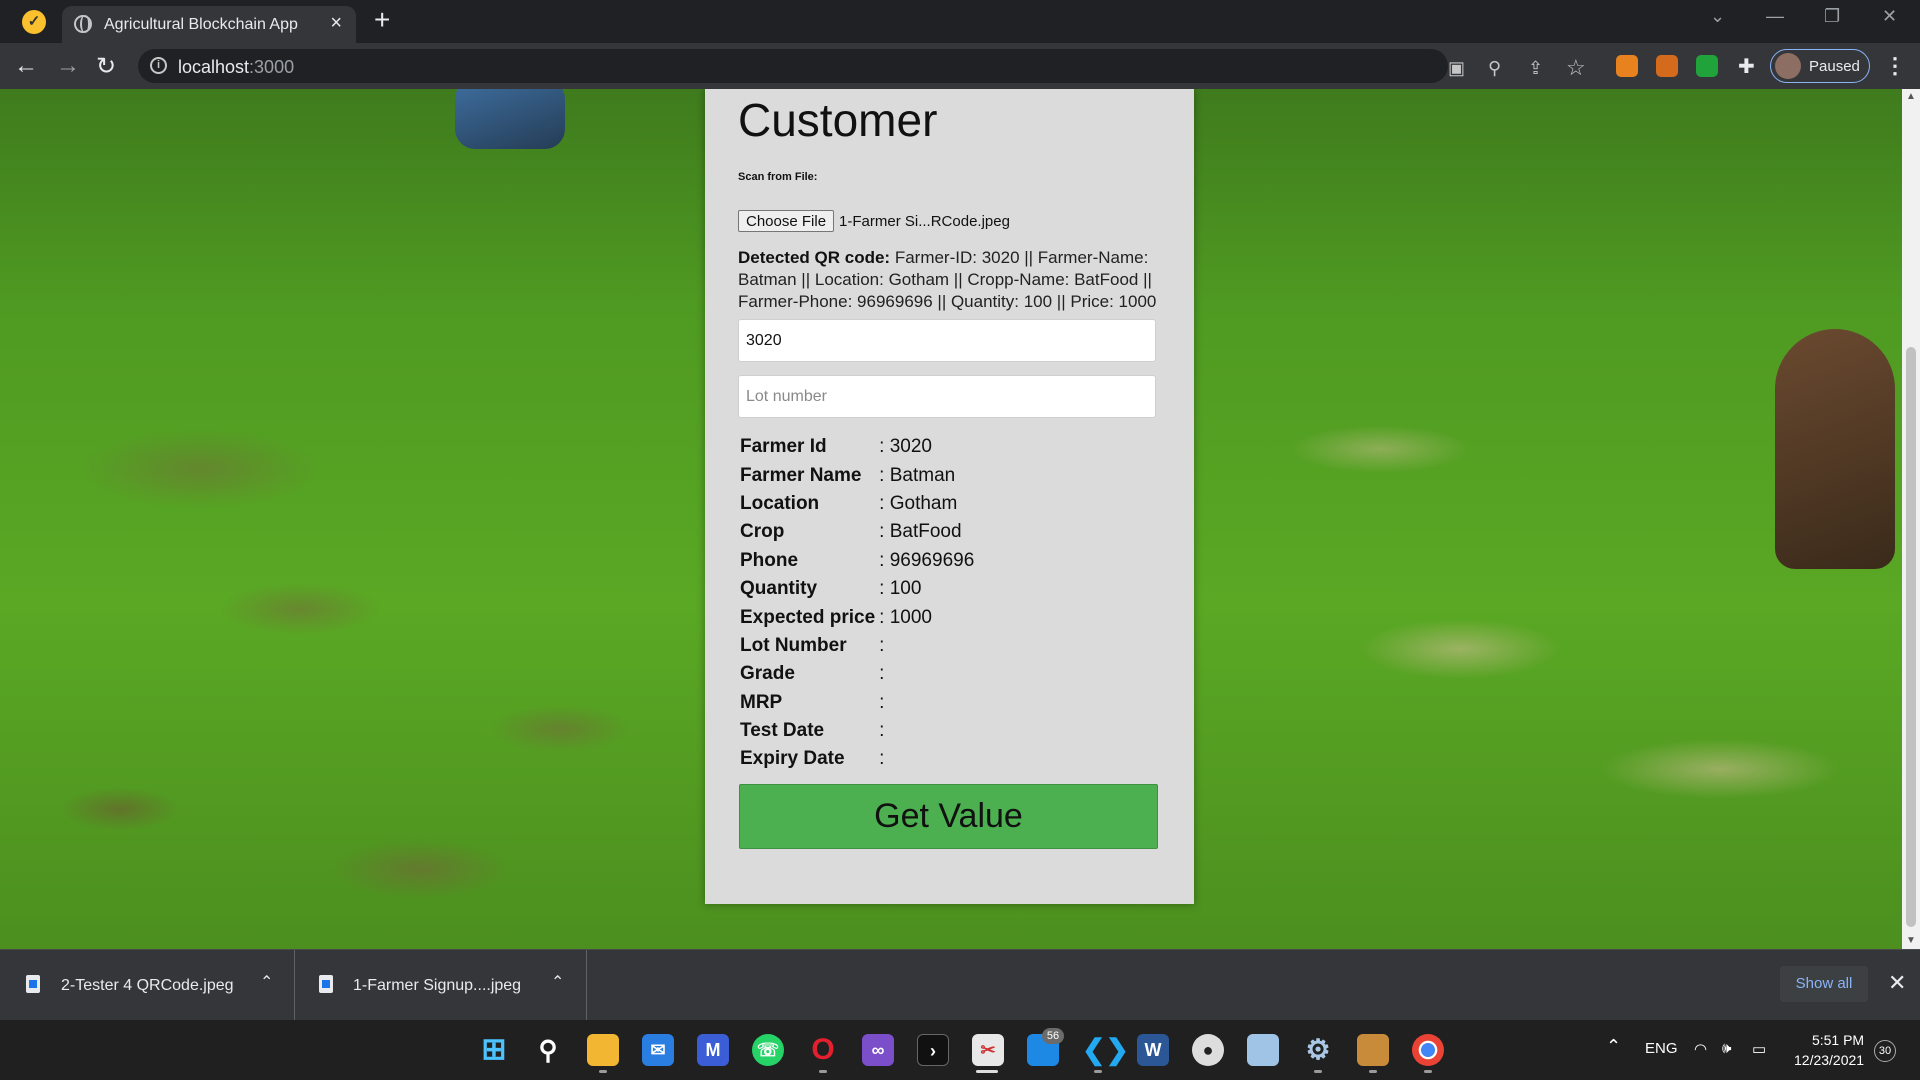 Image resolution: width=1920 pixels, height=1080 pixels. What do you see at coordinates (917, 475) in the screenshot?
I see `detail-value: : Batman` at bounding box center [917, 475].